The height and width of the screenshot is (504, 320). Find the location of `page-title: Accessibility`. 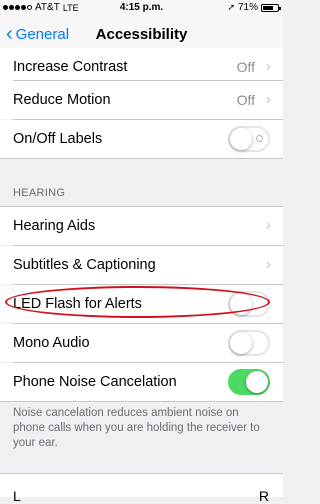

page-title: Accessibility is located at coordinates (141, 34).